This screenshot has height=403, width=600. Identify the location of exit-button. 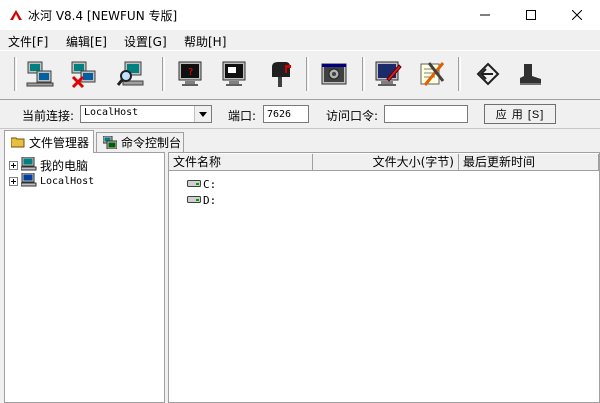
(530, 74).